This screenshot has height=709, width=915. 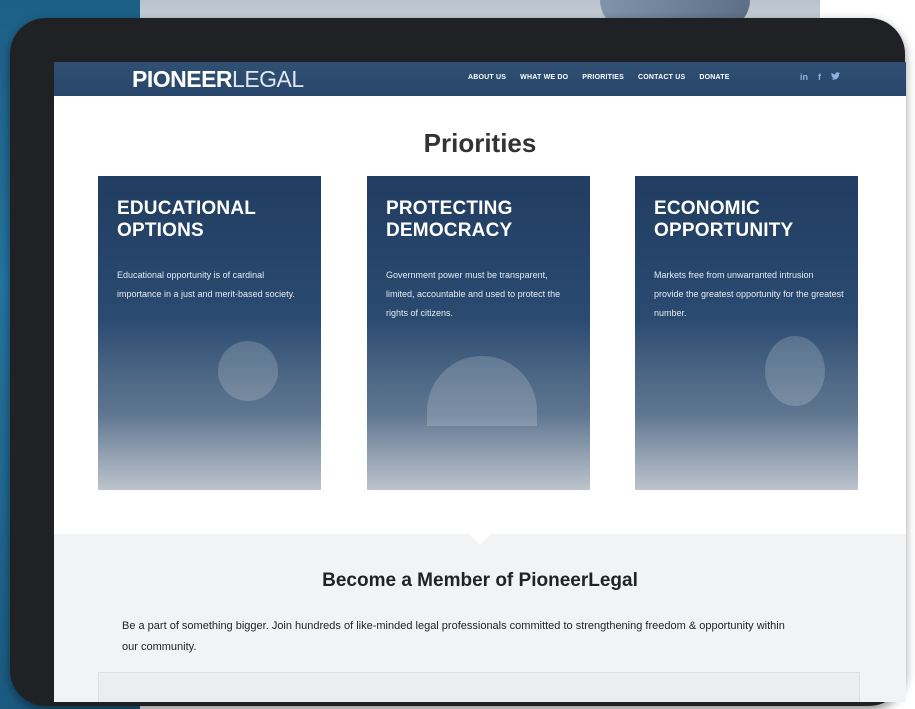 What do you see at coordinates (714, 77) in the screenshot?
I see `nav-item-donate: DONATE` at bounding box center [714, 77].